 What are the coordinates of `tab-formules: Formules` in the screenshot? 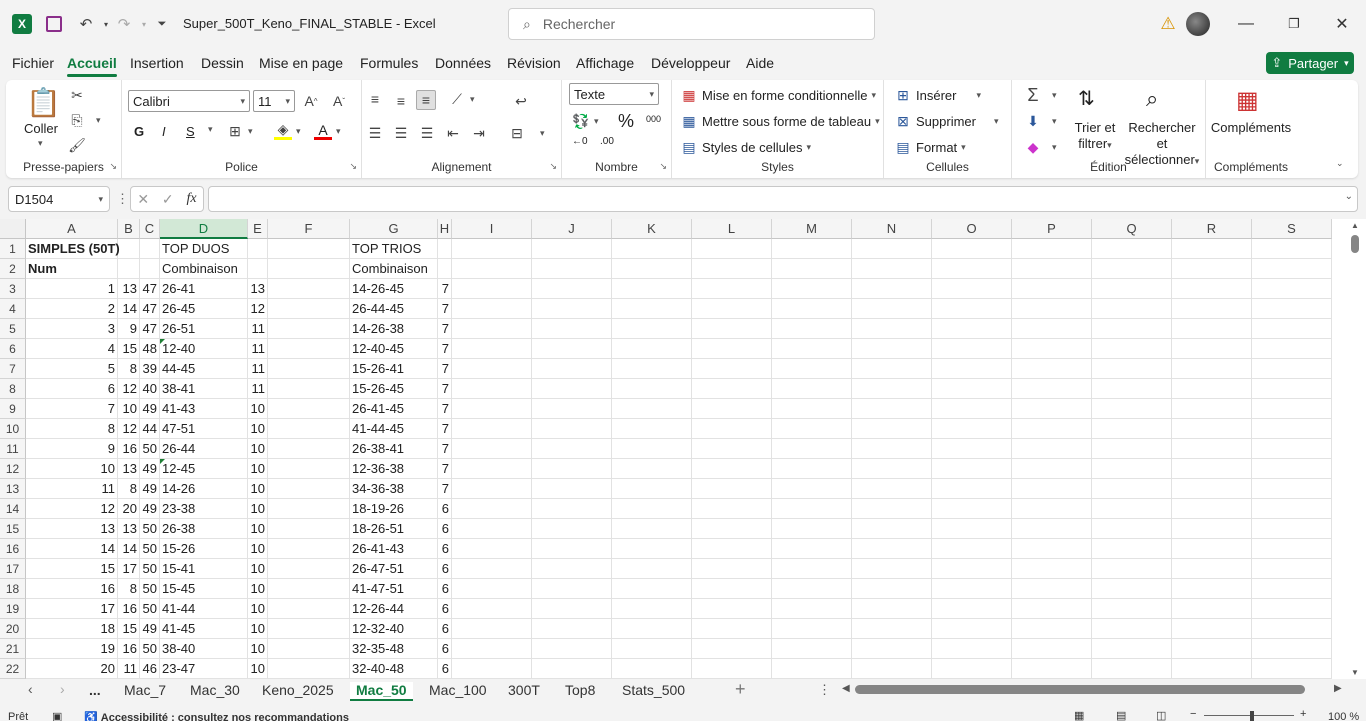 It's located at (389, 63).